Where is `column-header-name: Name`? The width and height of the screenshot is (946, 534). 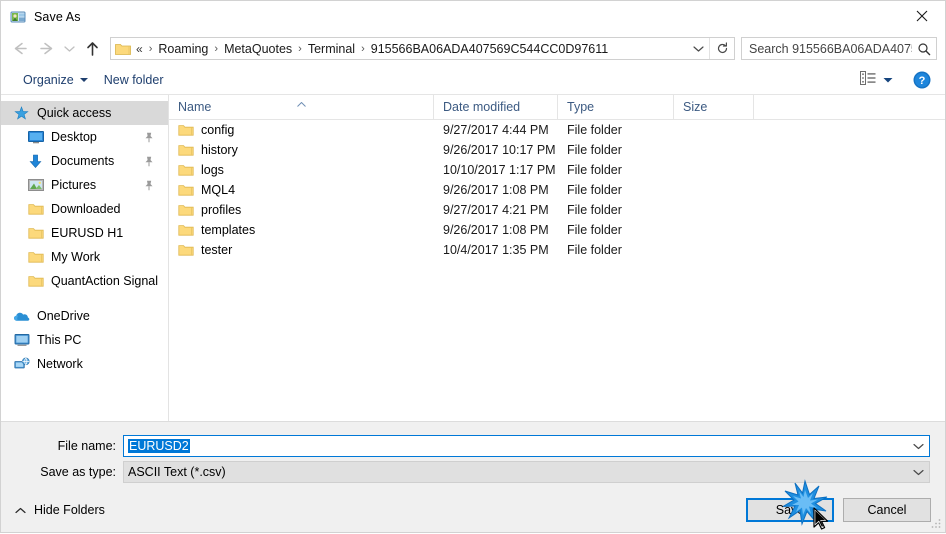
column-header-name: Name is located at coordinates (301, 107).